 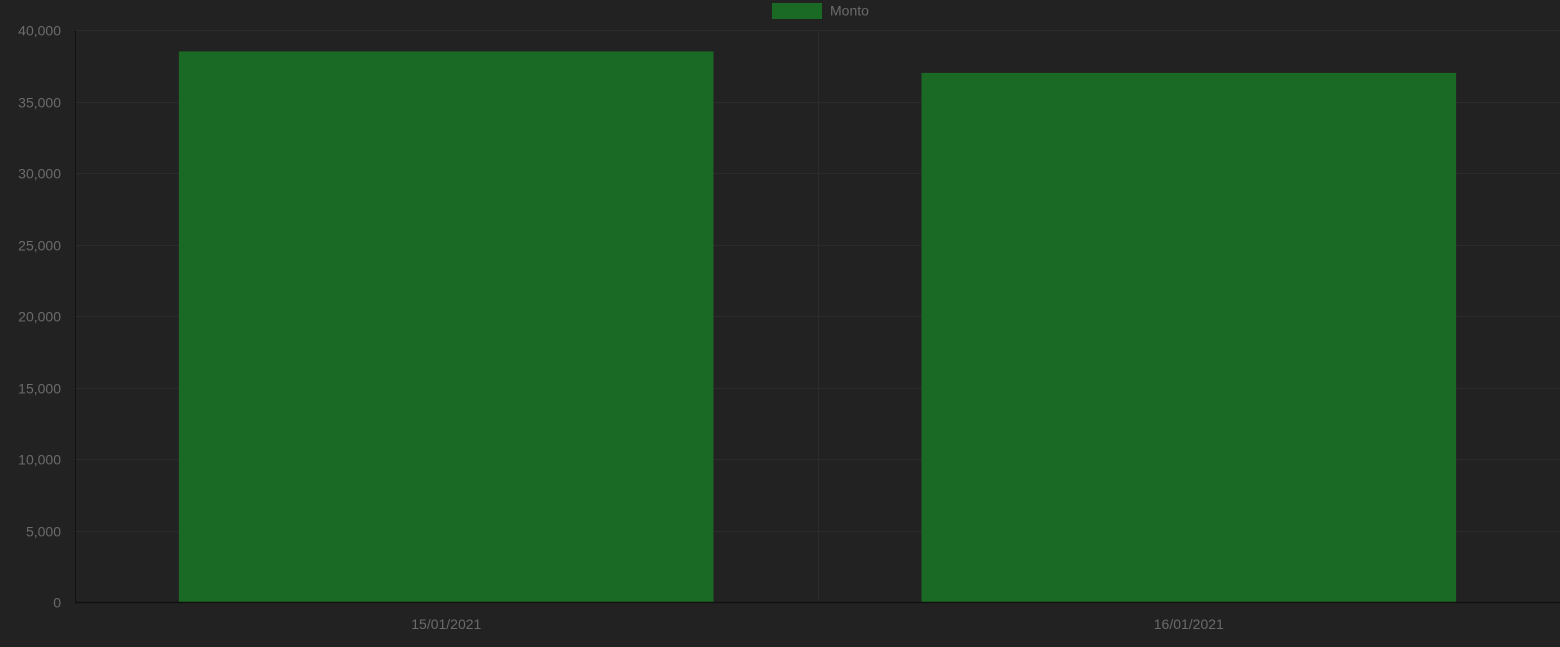 What do you see at coordinates (797, 11) in the screenshot?
I see `legend-swatch` at bounding box center [797, 11].